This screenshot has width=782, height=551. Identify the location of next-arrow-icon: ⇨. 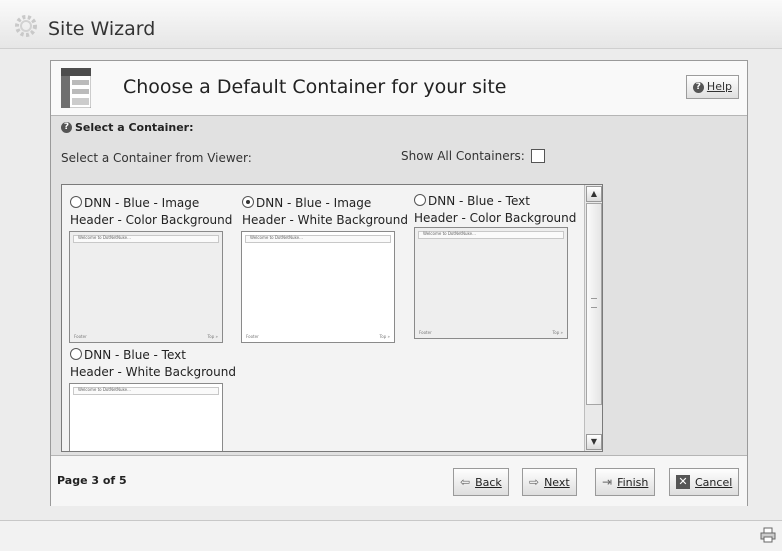
(534, 482).